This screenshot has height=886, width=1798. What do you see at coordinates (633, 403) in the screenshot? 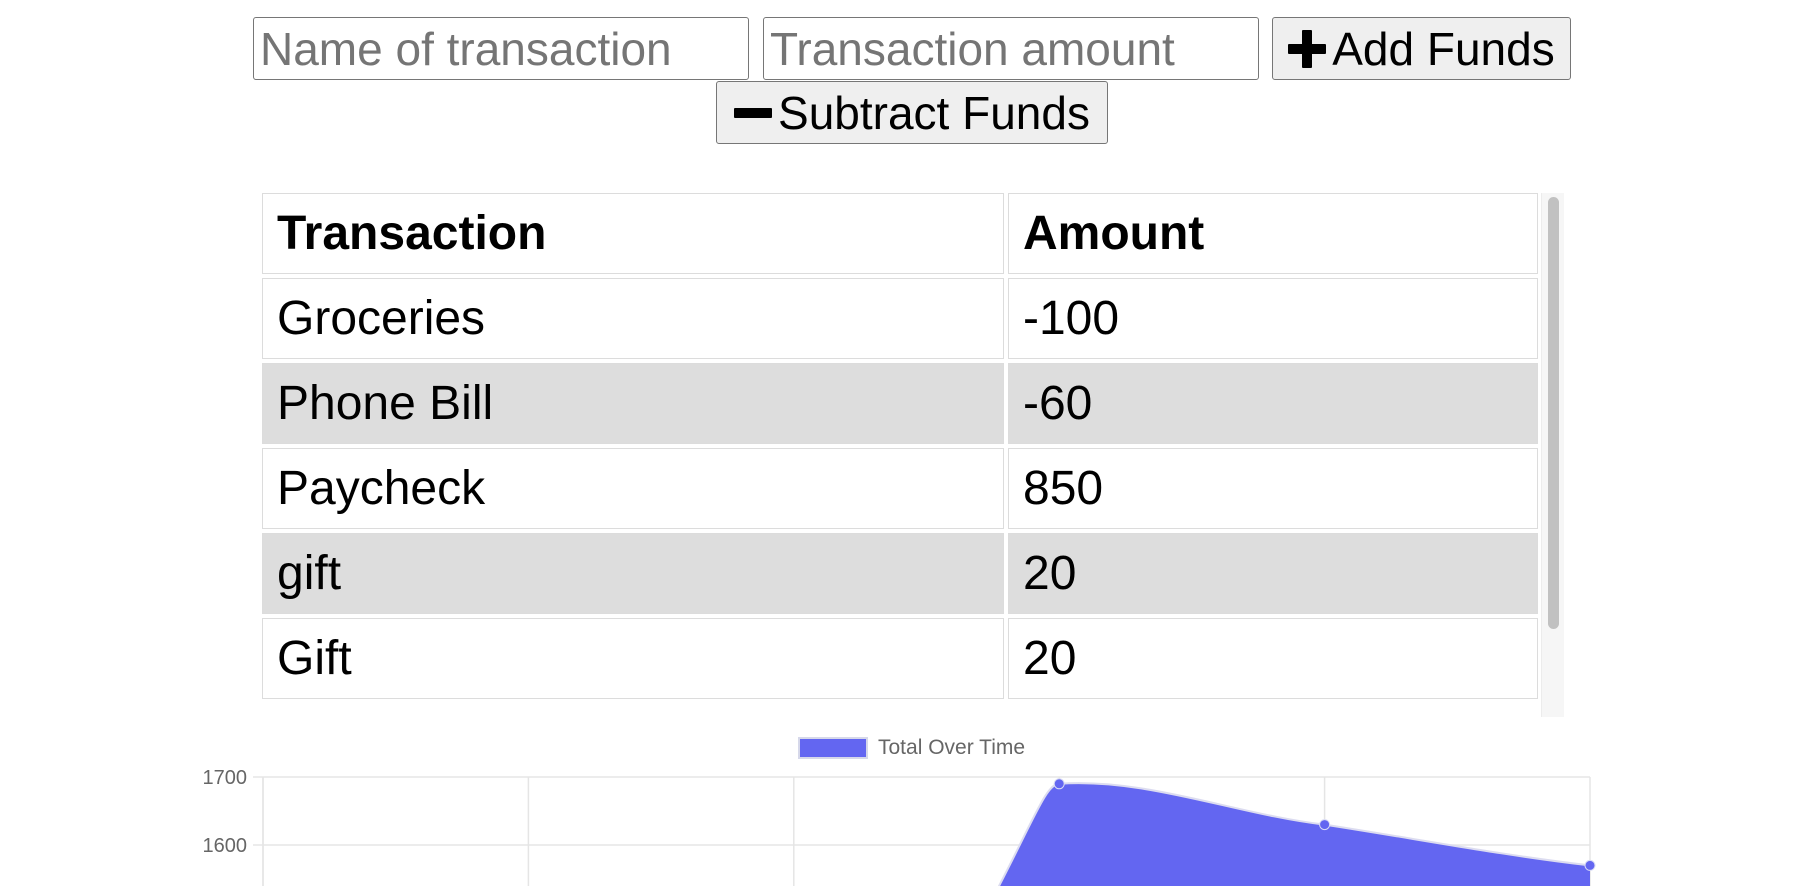
I see `transaction-name-cell: Phone Bill` at bounding box center [633, 403].